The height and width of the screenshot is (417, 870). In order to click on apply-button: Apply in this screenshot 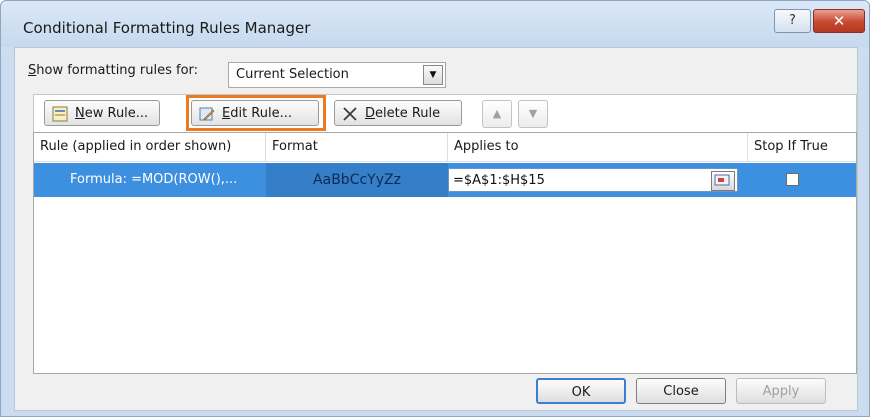, I will do `click(781, 391)`.